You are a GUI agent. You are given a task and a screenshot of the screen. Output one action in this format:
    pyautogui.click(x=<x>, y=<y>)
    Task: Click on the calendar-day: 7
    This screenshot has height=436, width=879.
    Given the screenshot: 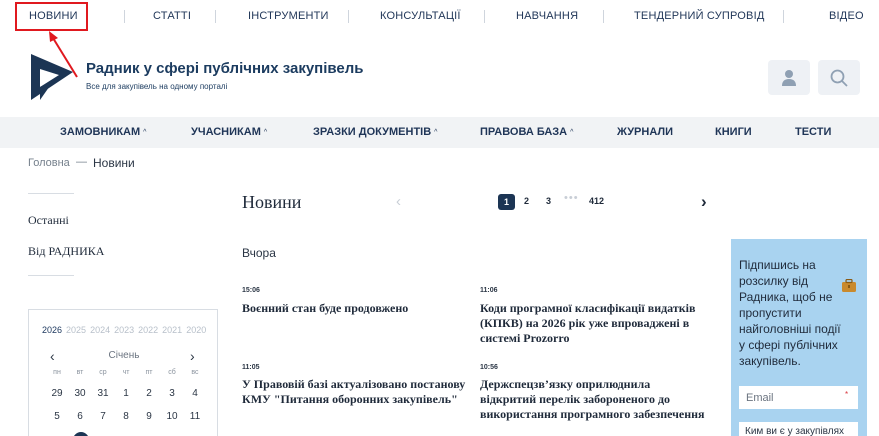 What is the action you would take?
    pyautogui.click(x=103, y=416)
    